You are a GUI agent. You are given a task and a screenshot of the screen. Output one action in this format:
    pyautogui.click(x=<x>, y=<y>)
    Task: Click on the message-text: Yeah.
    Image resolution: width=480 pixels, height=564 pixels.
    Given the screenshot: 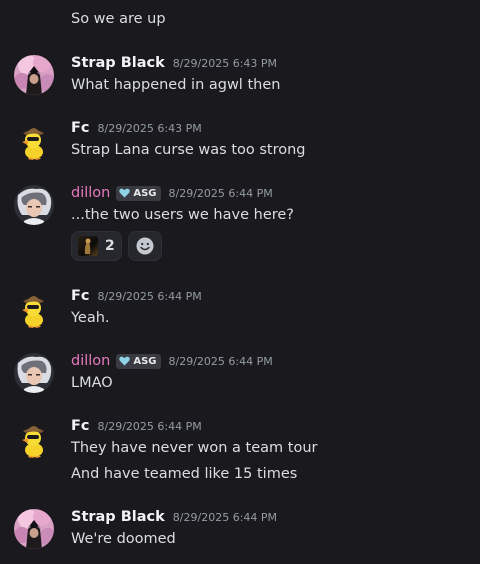 What is the action you would take?
    pyautogui.click(x=90, y=318)
    